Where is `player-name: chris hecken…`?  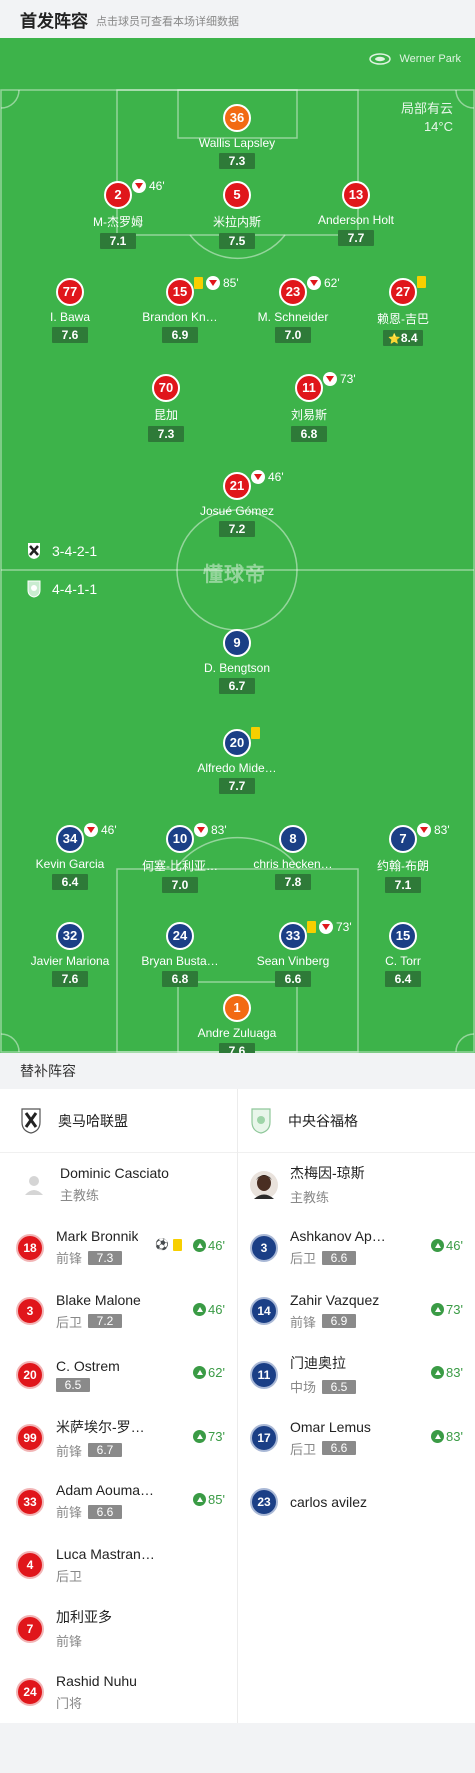 player-name: chris hecken… is located at coordinates (293, 864).